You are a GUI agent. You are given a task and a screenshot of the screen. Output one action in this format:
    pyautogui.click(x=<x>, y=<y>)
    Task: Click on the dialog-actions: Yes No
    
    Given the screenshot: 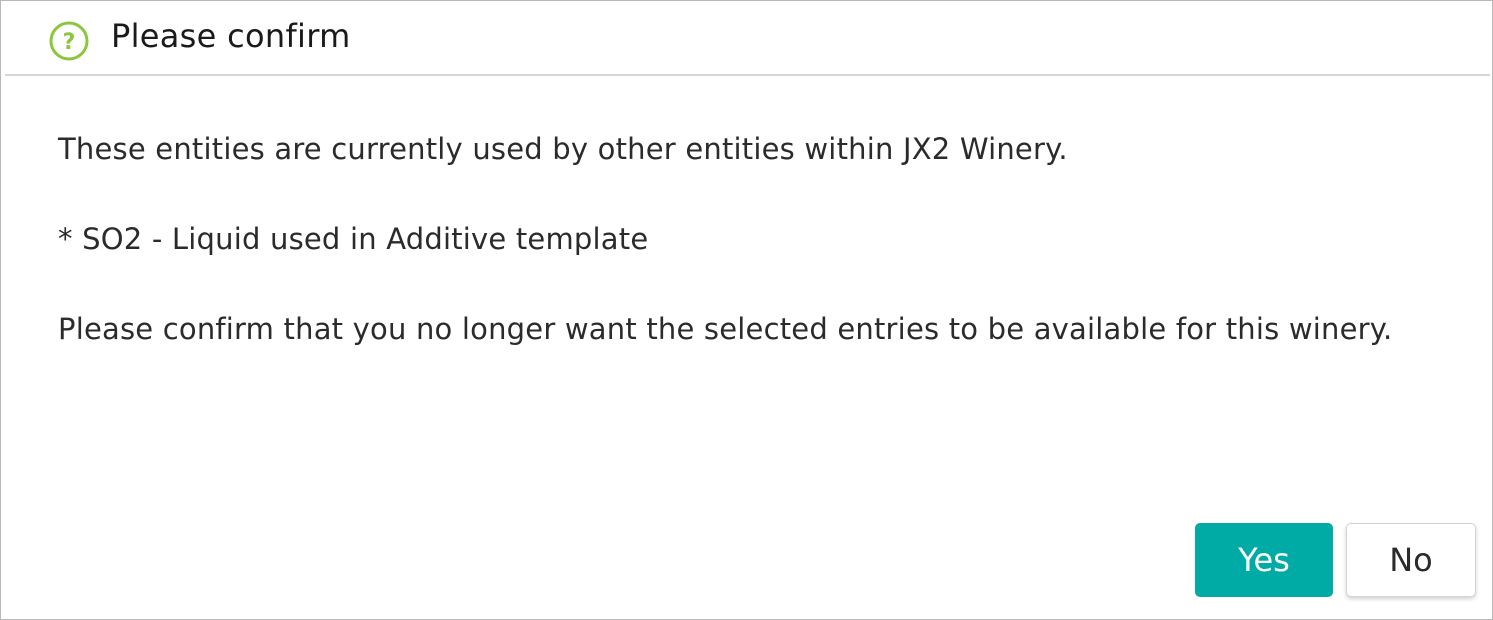 What is the action you would take?
    pyautogui.click(x=1335, y=560)
    